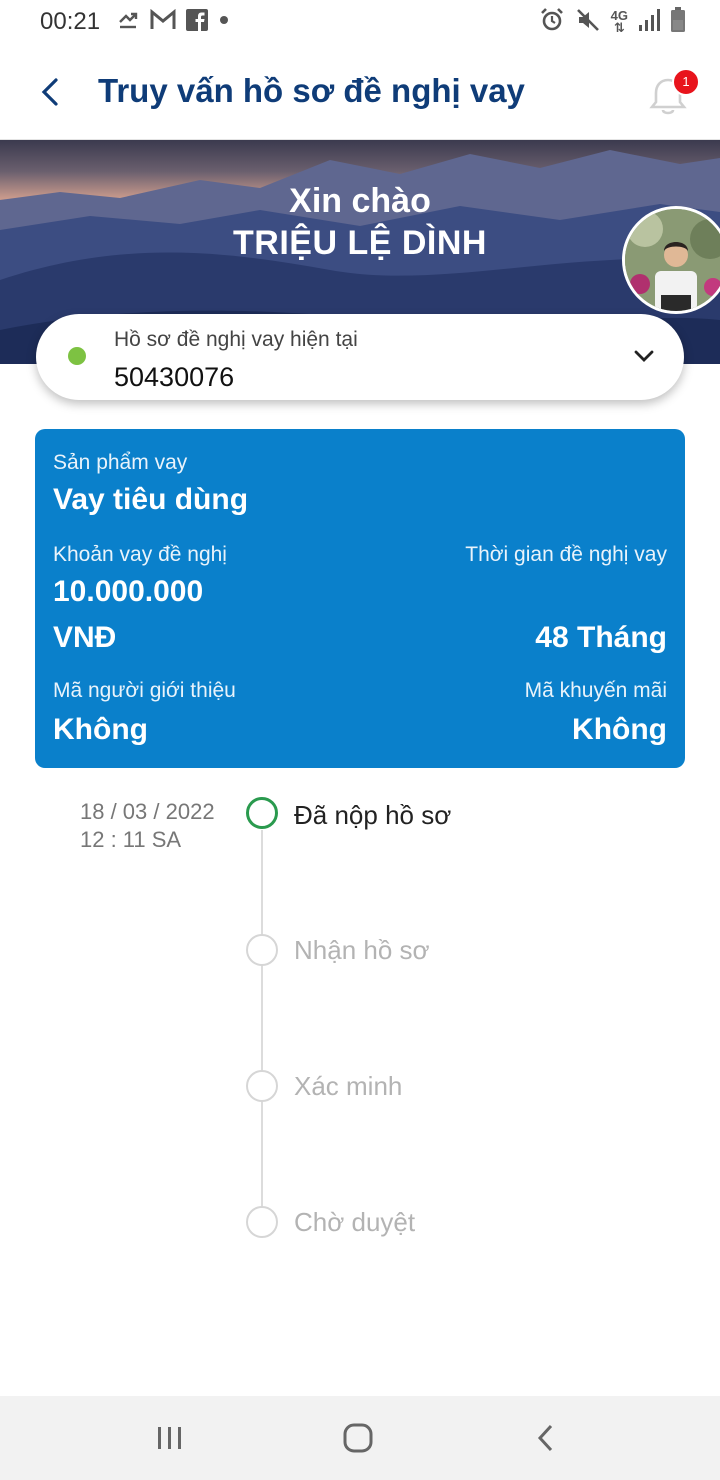  Describe the element at coordinates (262, 1026) in the screenshot. I see `timeline-line` at that location.